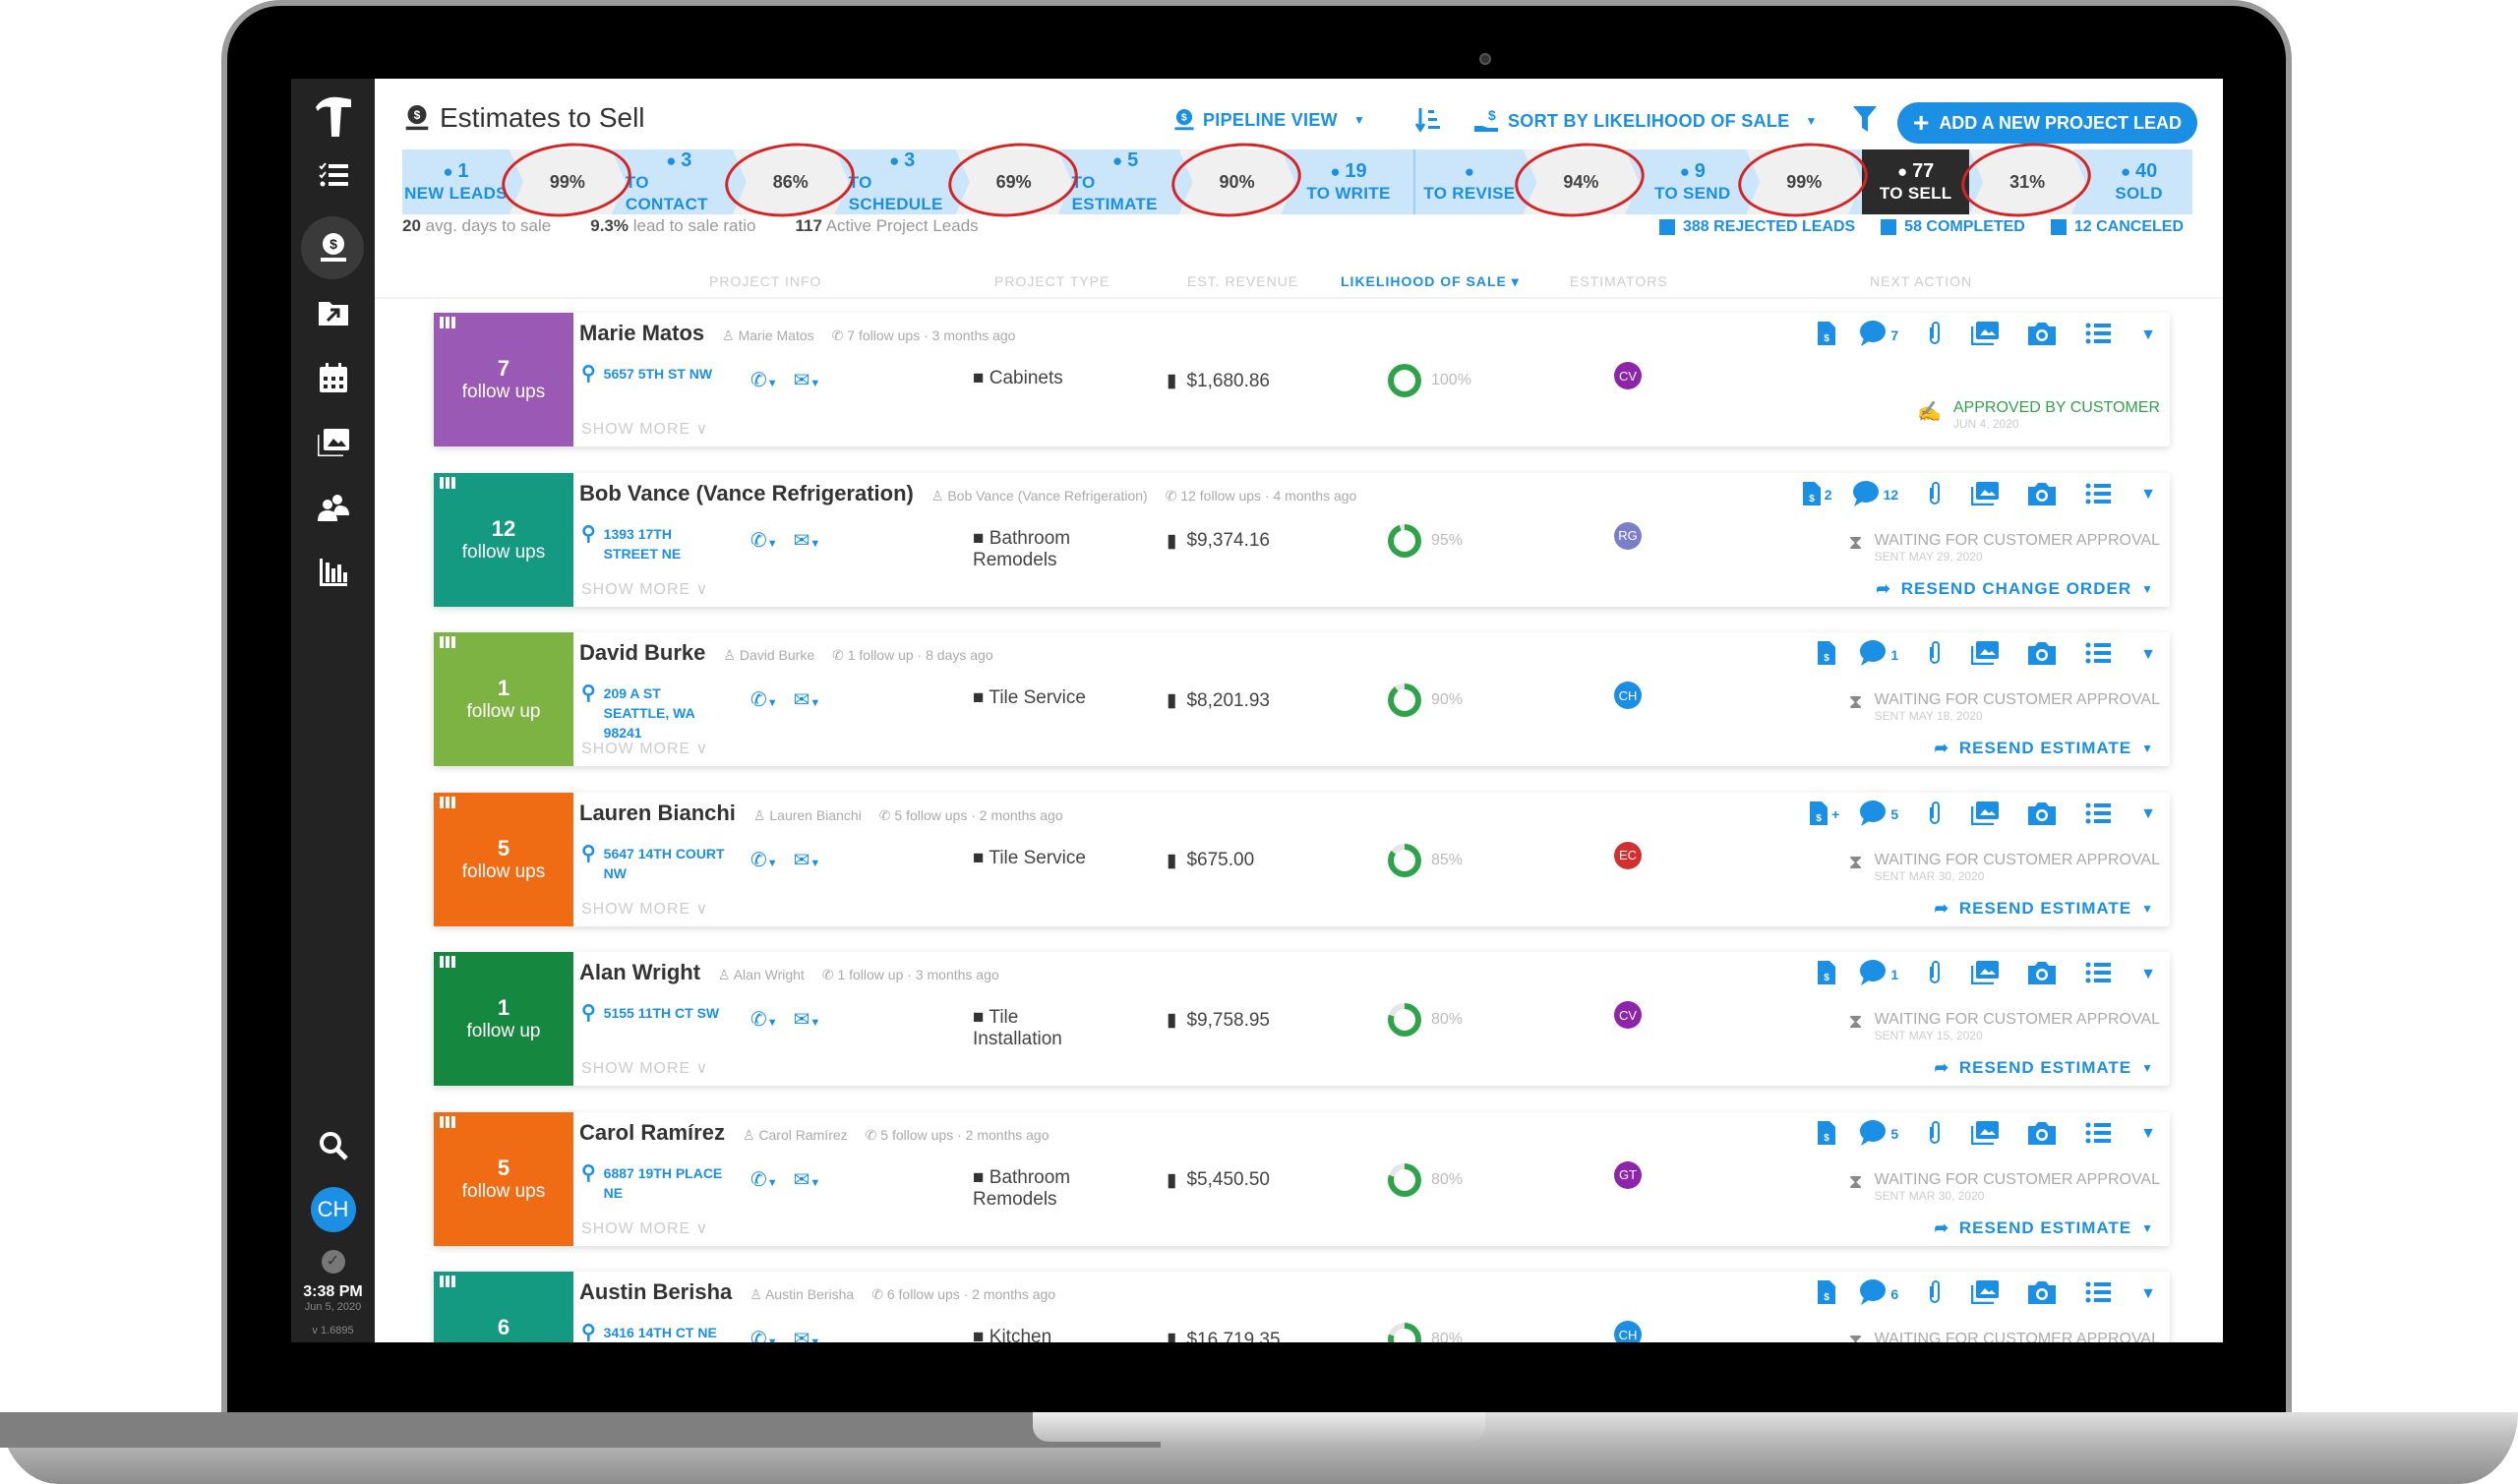  Describe the element at coordinates (503, 1307) in the screenshot. I see `followup-count-box: 6follow ups` at that location.